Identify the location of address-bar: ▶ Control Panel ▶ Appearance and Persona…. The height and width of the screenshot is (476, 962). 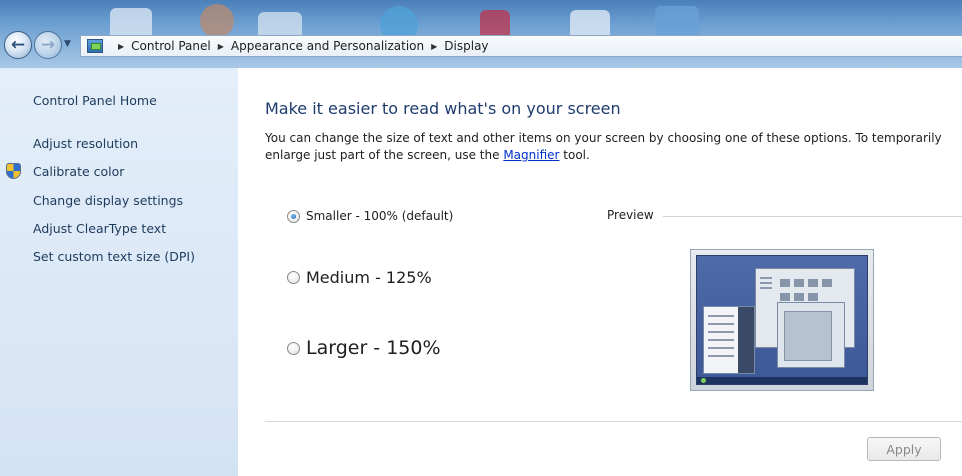
(521, 46).